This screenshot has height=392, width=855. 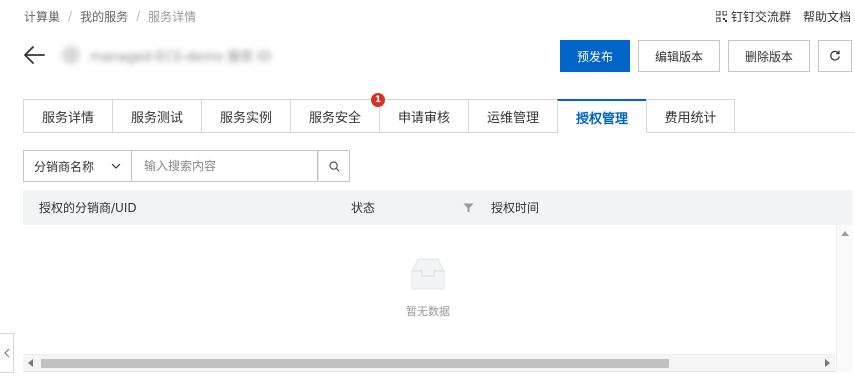 I want to click on tab-service-instances: 服务实例, so click(x=245, y=116).